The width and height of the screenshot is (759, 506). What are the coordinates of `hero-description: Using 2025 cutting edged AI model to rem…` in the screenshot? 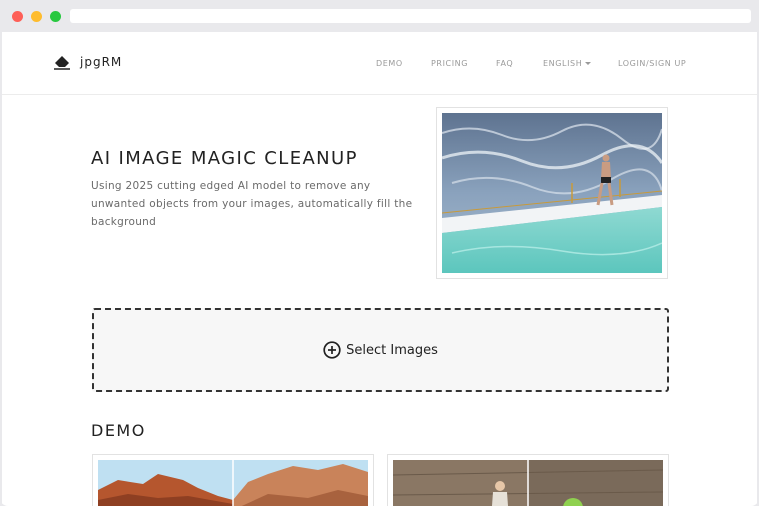 It's located at (252, 204).